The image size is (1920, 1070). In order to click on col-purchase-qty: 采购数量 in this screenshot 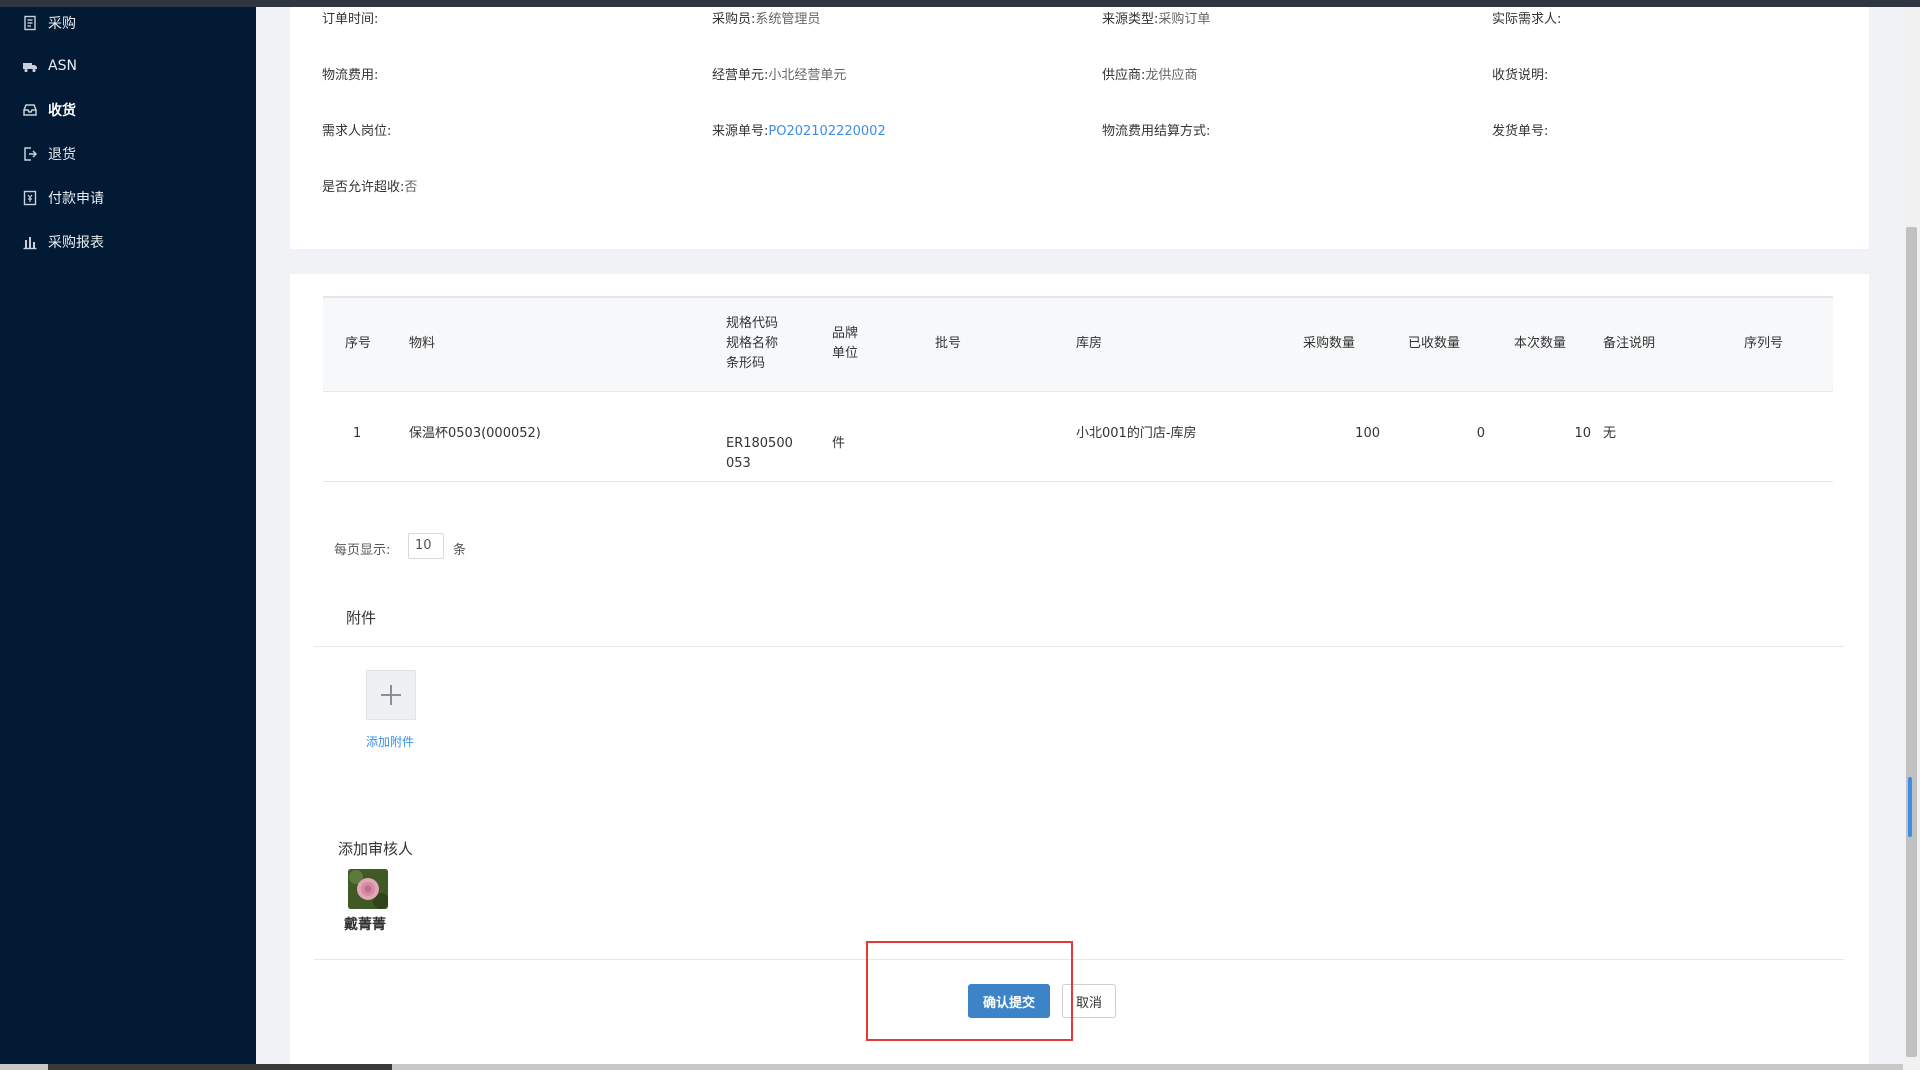, I will do `click(1329, 343)`.